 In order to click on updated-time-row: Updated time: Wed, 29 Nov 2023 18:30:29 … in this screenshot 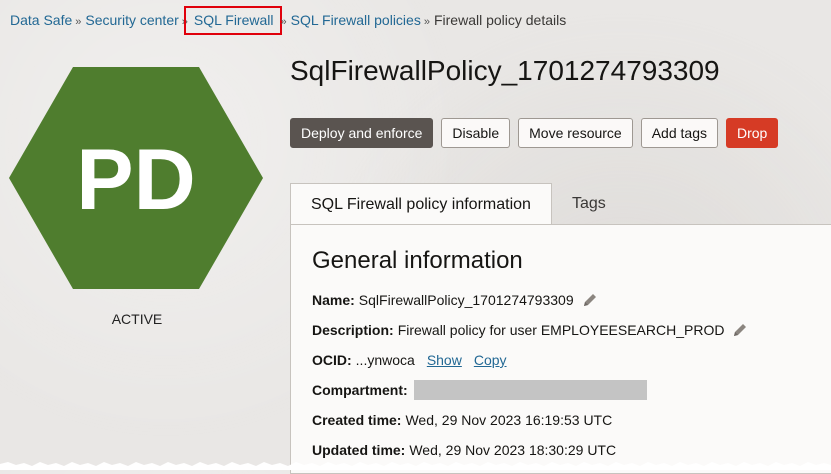, I will do `click(464, 450)`.